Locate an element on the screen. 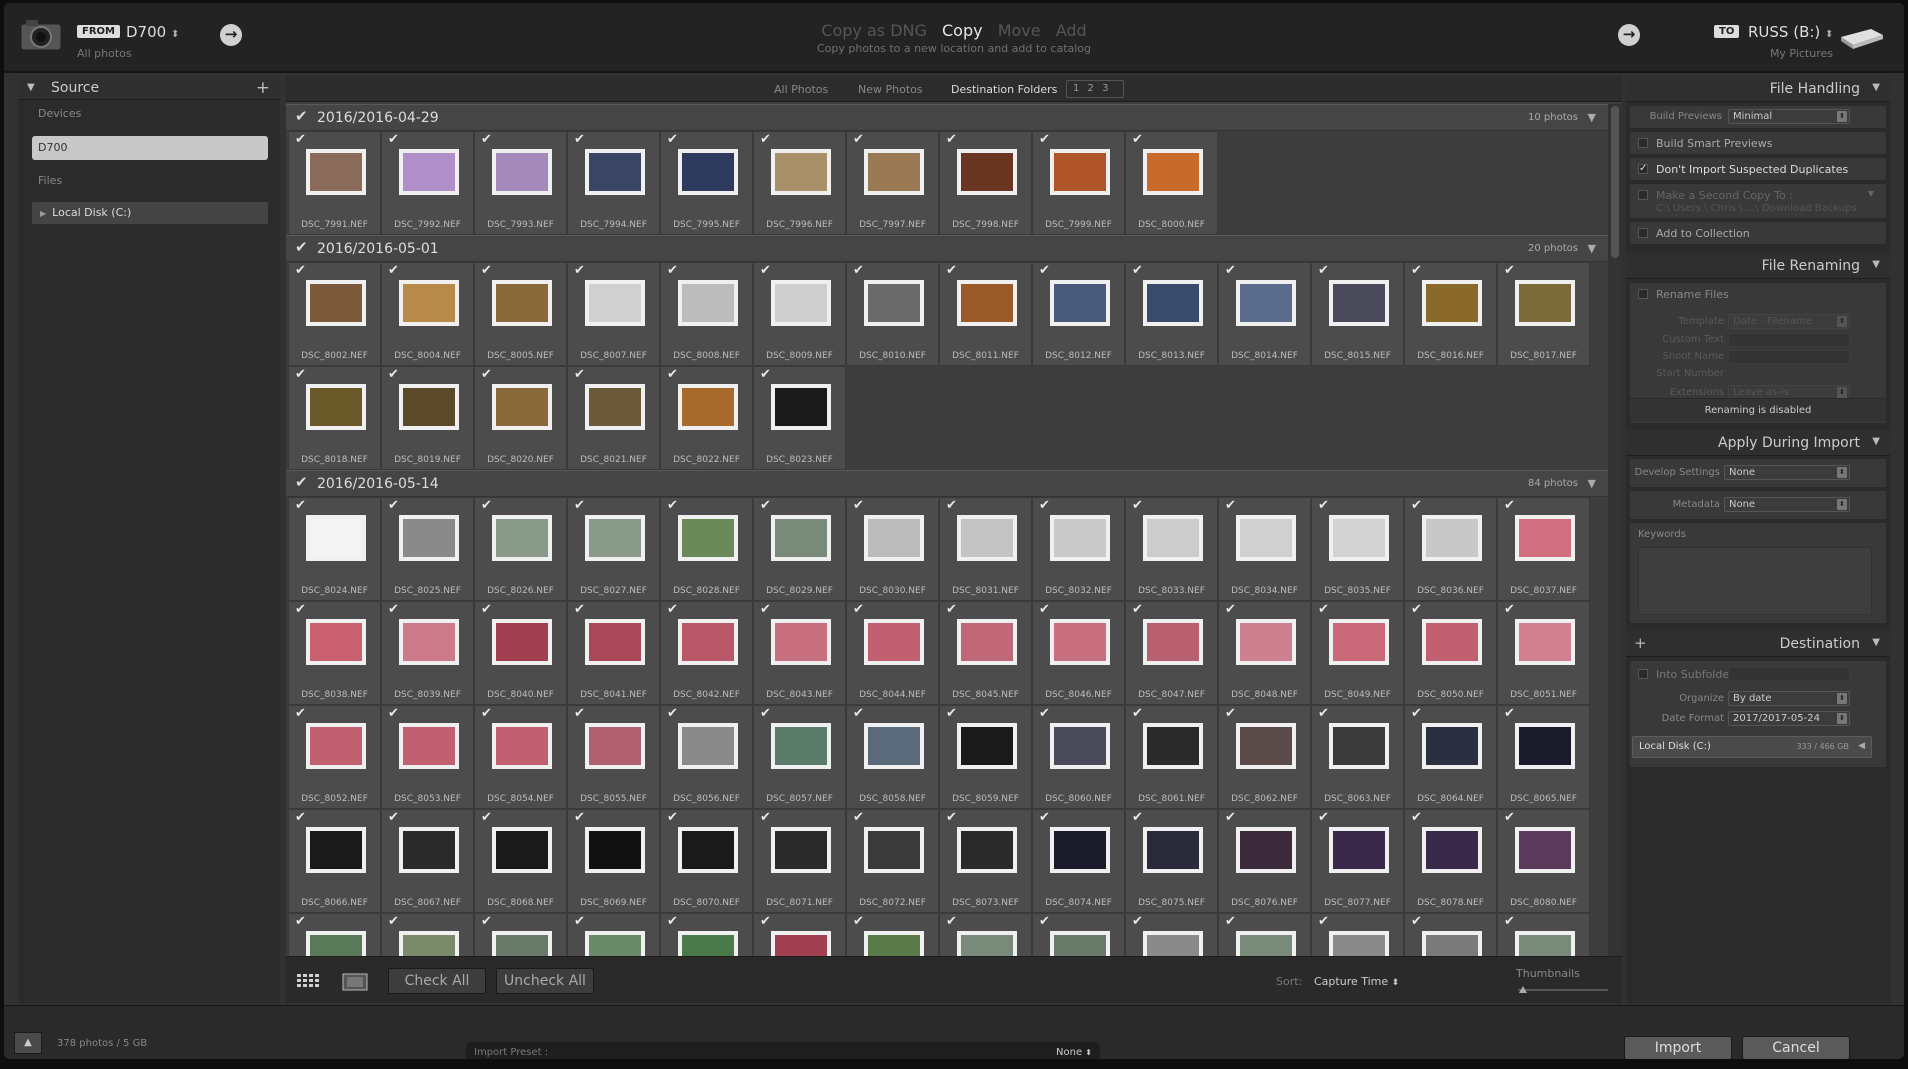 The height and width of the screenshot is (1069, 1908). local-disk-item: ▶ Local Disk (C:) is located at coordinates (150, 213).